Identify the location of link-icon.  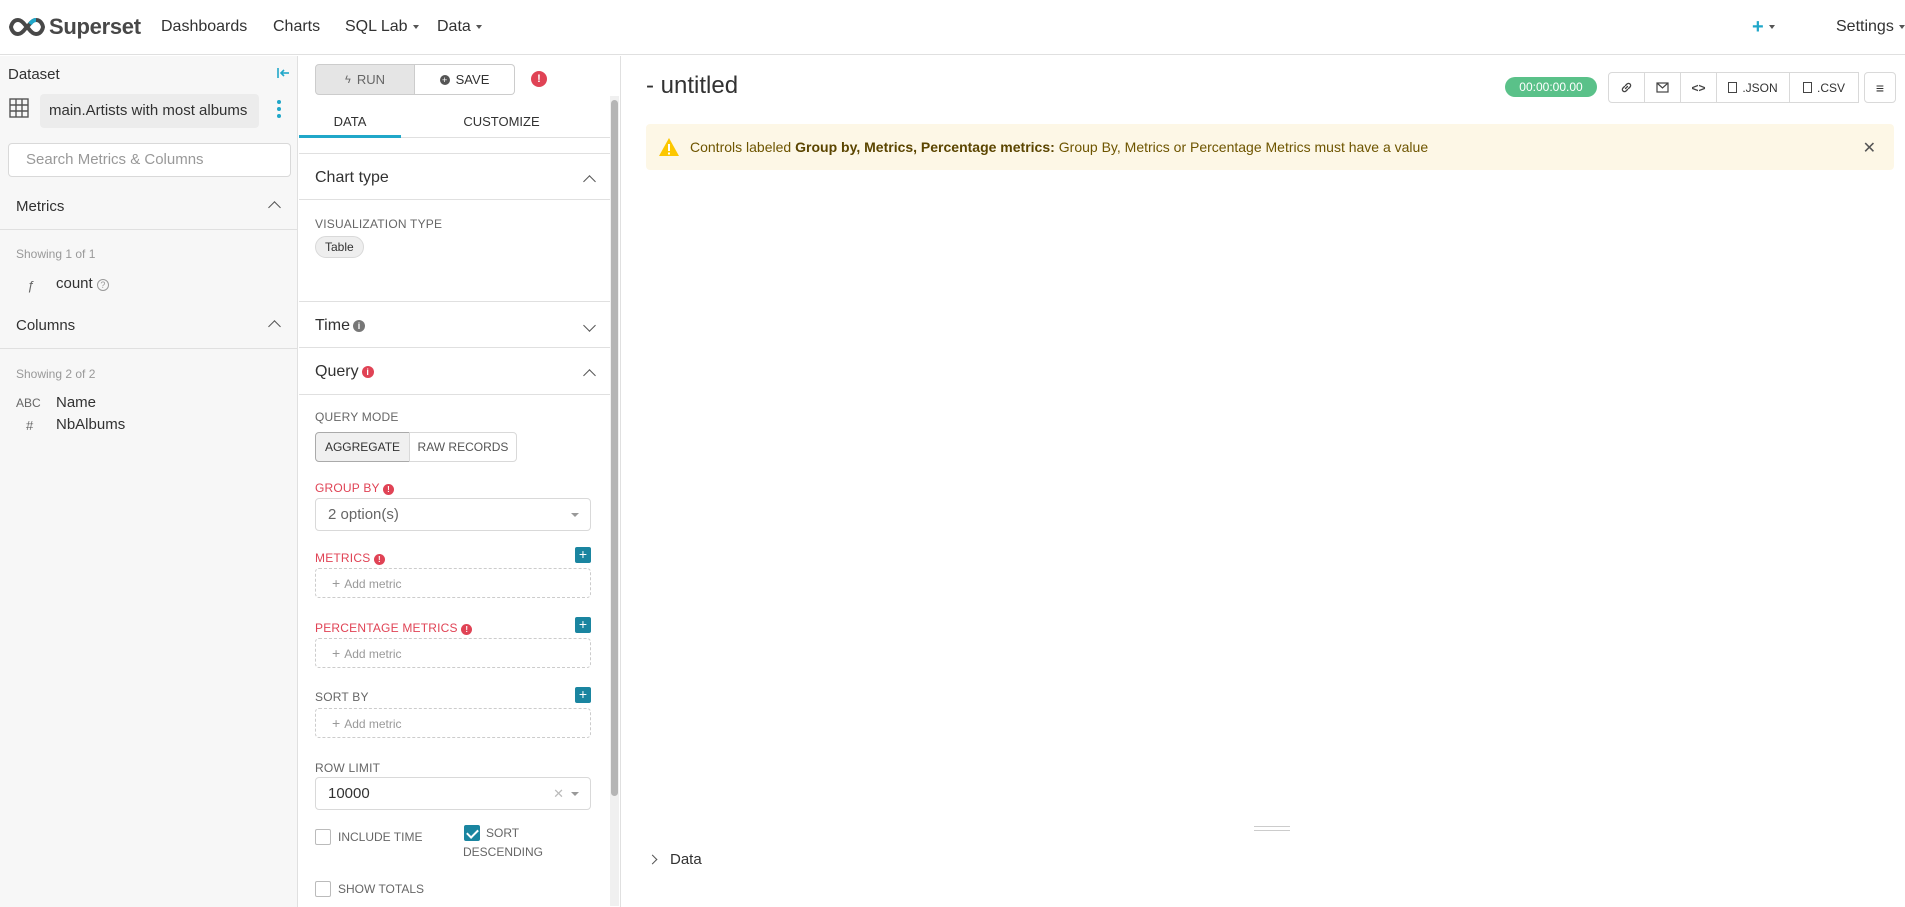
(1626, 87).